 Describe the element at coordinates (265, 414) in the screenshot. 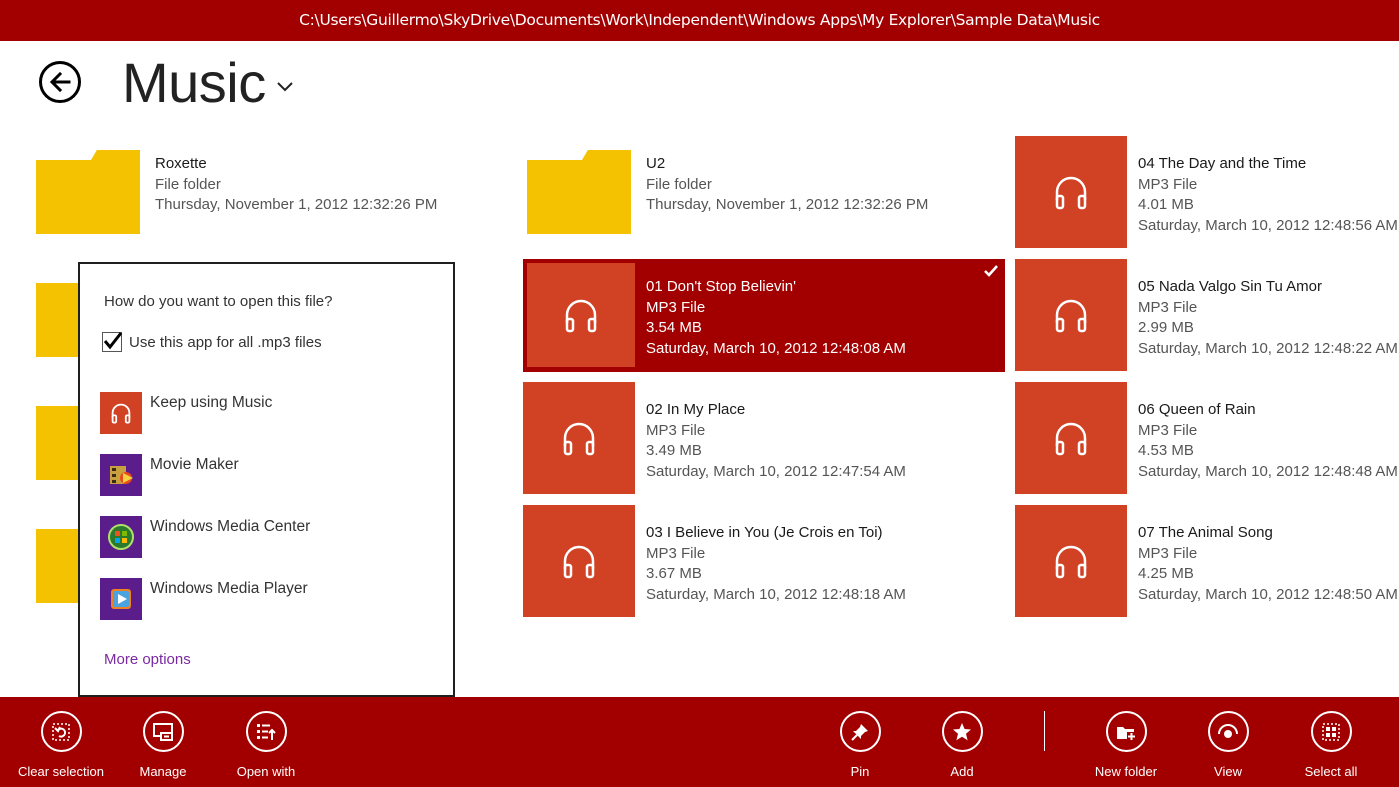

I see `app-option-keep-using-music: Keep using Music` at that location.